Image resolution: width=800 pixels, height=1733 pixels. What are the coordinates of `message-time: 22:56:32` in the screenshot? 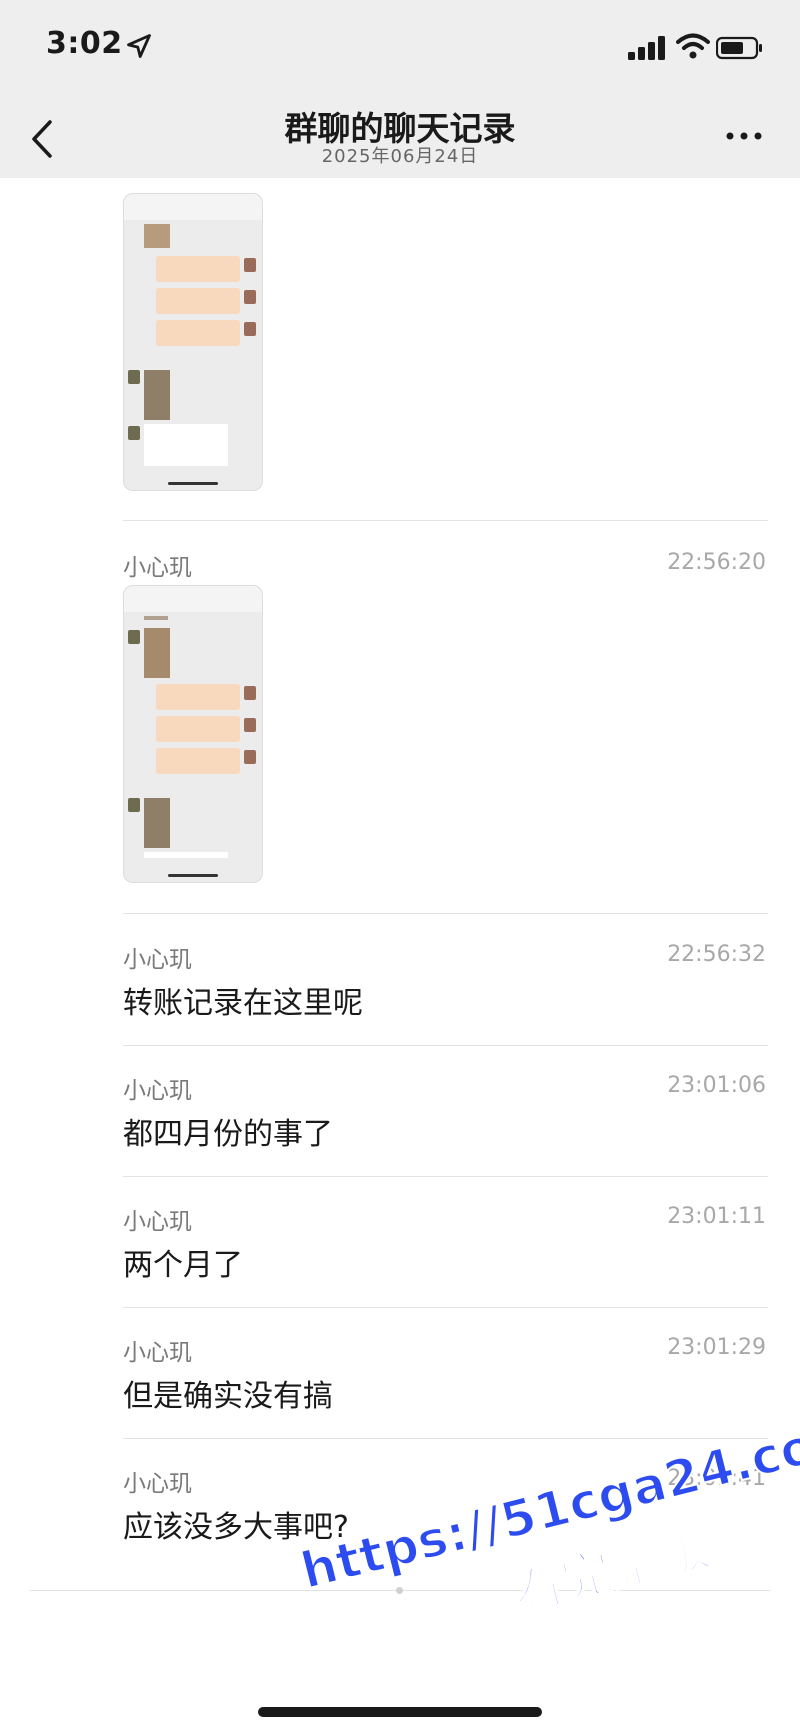 It's located at (716, 954).